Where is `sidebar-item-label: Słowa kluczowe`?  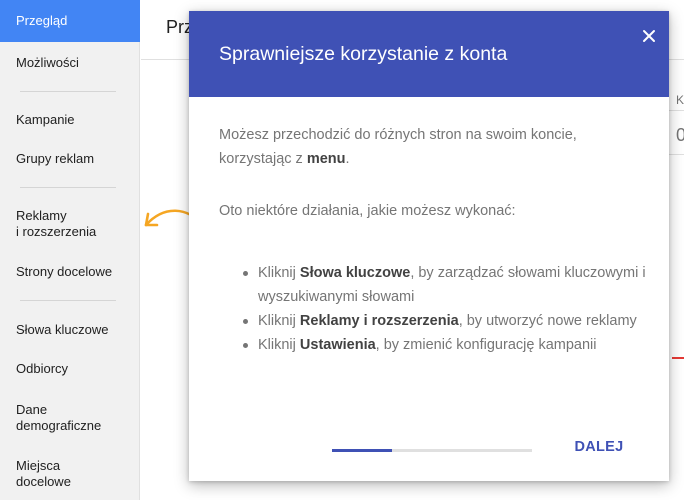
sidebar-item-label: Słowa kluczowe is located at coordinates (62, 329).